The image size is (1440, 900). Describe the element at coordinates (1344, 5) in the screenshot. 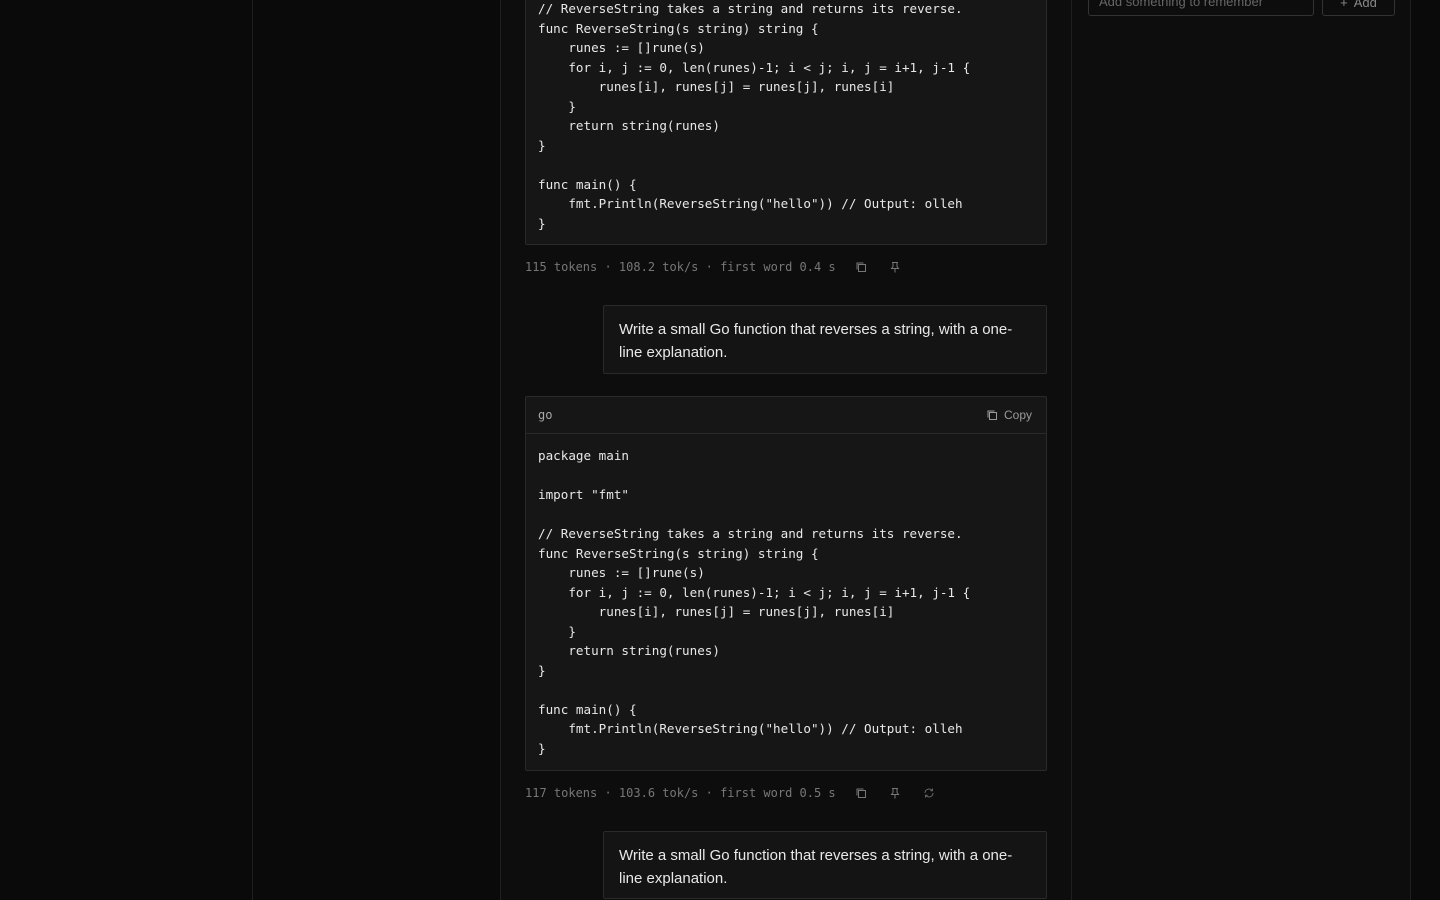

I see `plus-icon: +` at that location.